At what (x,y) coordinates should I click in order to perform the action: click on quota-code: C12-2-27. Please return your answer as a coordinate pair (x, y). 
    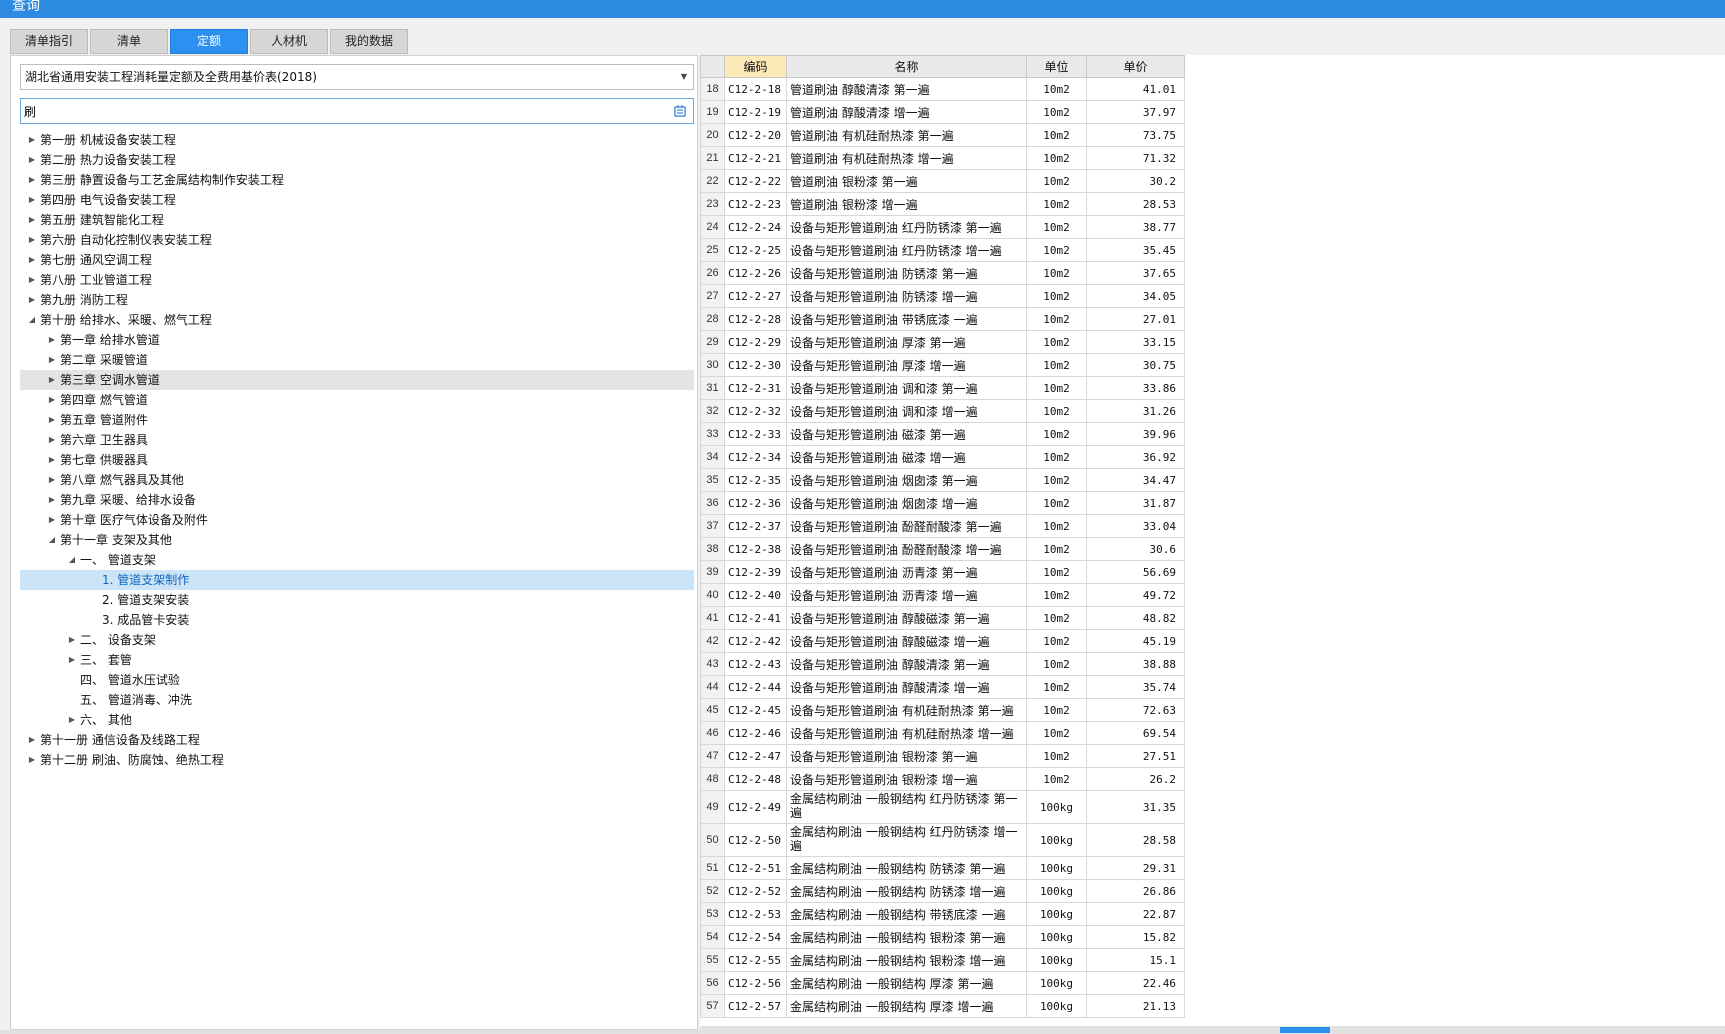
    Looking at the image, I should click on (755, 296).